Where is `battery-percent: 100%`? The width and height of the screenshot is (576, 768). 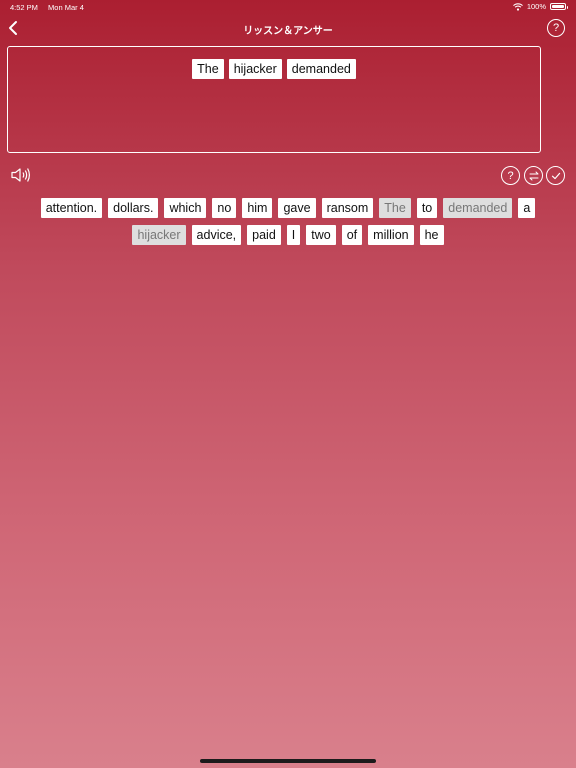
battery-percent: 100% is located at coordinates (536, 6).